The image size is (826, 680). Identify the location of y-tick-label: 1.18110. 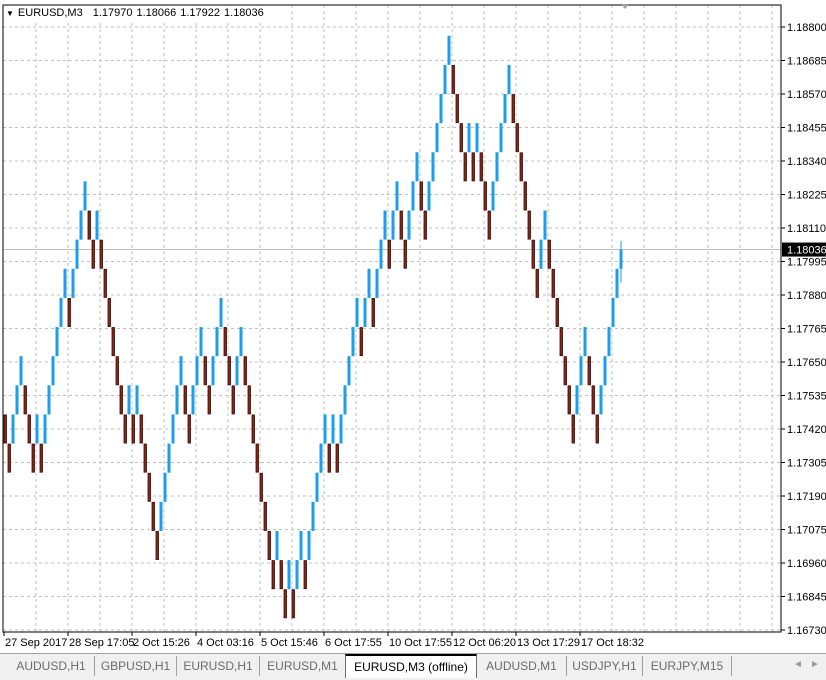
(806, 229).